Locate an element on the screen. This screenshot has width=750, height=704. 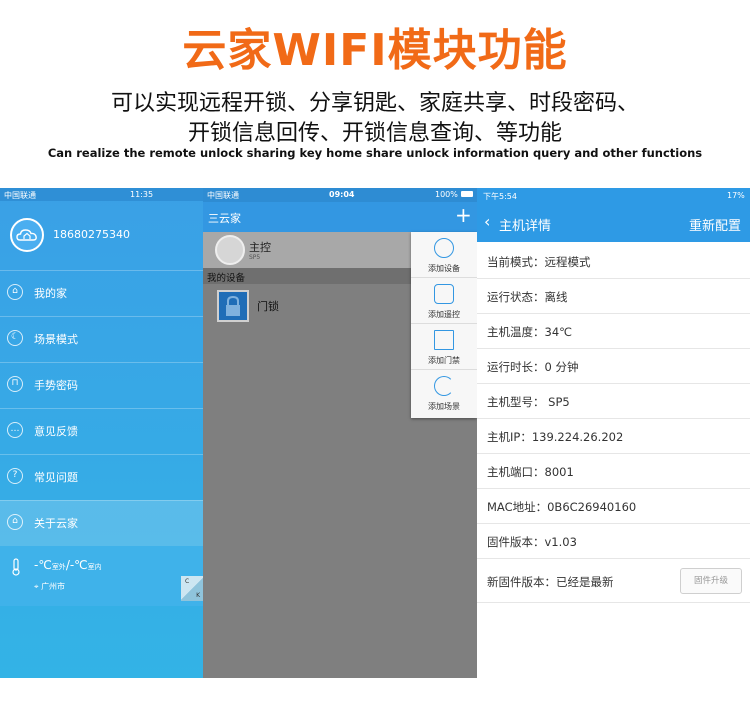
detail-text: 主机温度：34℃ is located at coordinates (530, 332).